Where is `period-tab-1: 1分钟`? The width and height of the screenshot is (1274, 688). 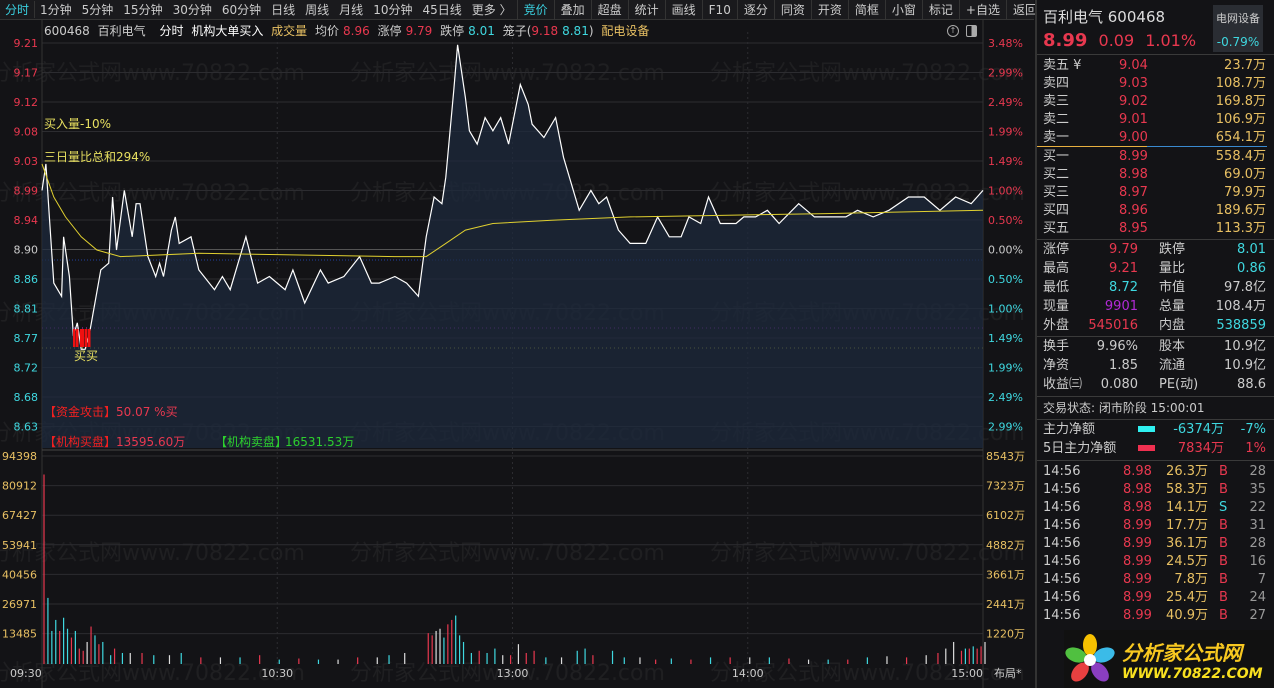
period-tab-1: 1分钟 is located at coordinates (56, 9).